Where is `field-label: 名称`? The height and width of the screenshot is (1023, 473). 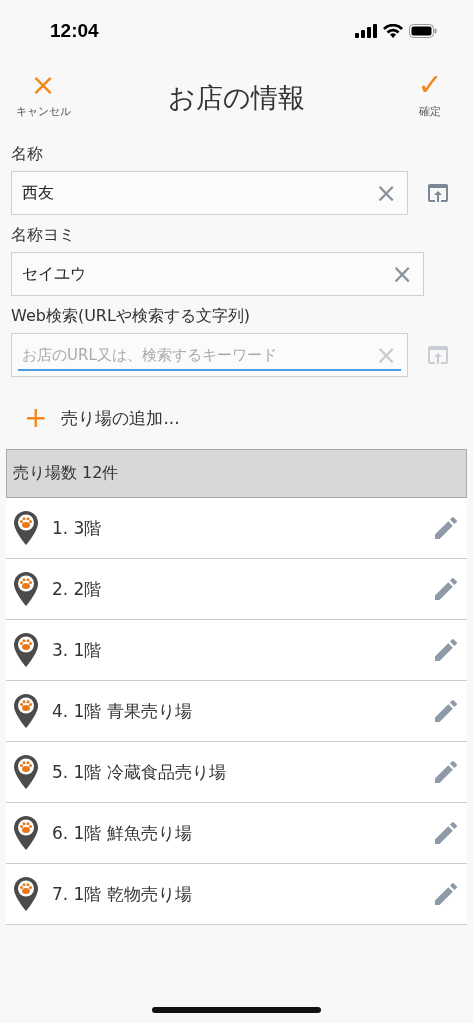 field-label: 名称 is located at coordinates (27, 154).